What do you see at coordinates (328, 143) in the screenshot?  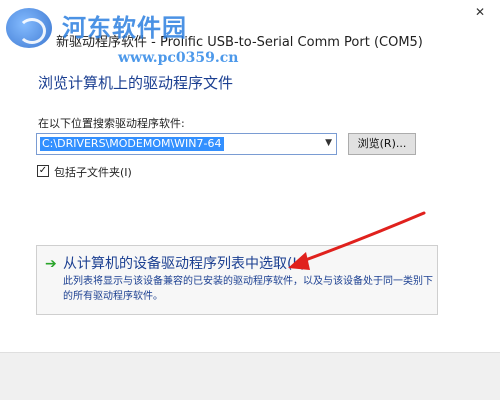 I see `chevron-down-icon: ▼` at bounding box center [328, 143].